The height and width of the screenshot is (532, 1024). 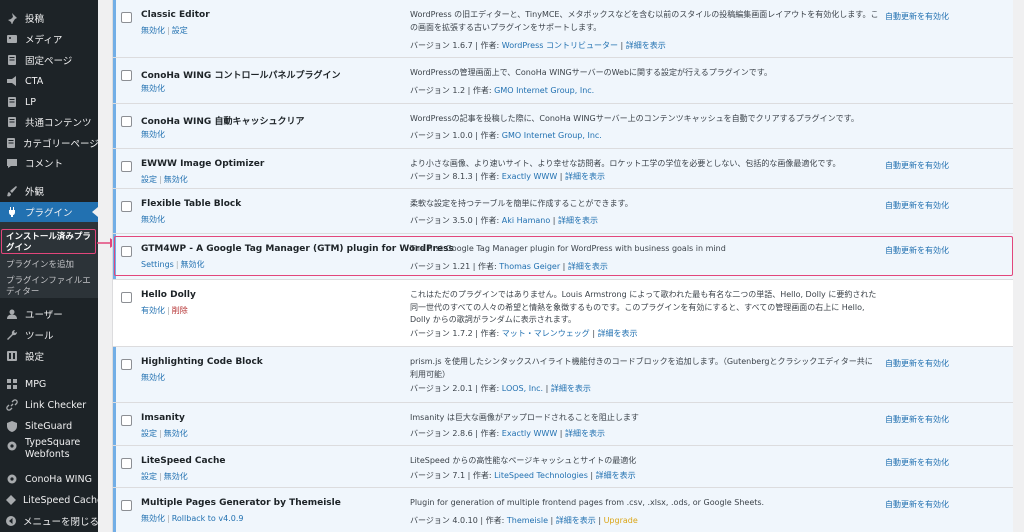 I want to click on submenu-plugin-file-editor: プラグインファイルエディター, so click(x=51, y=287).